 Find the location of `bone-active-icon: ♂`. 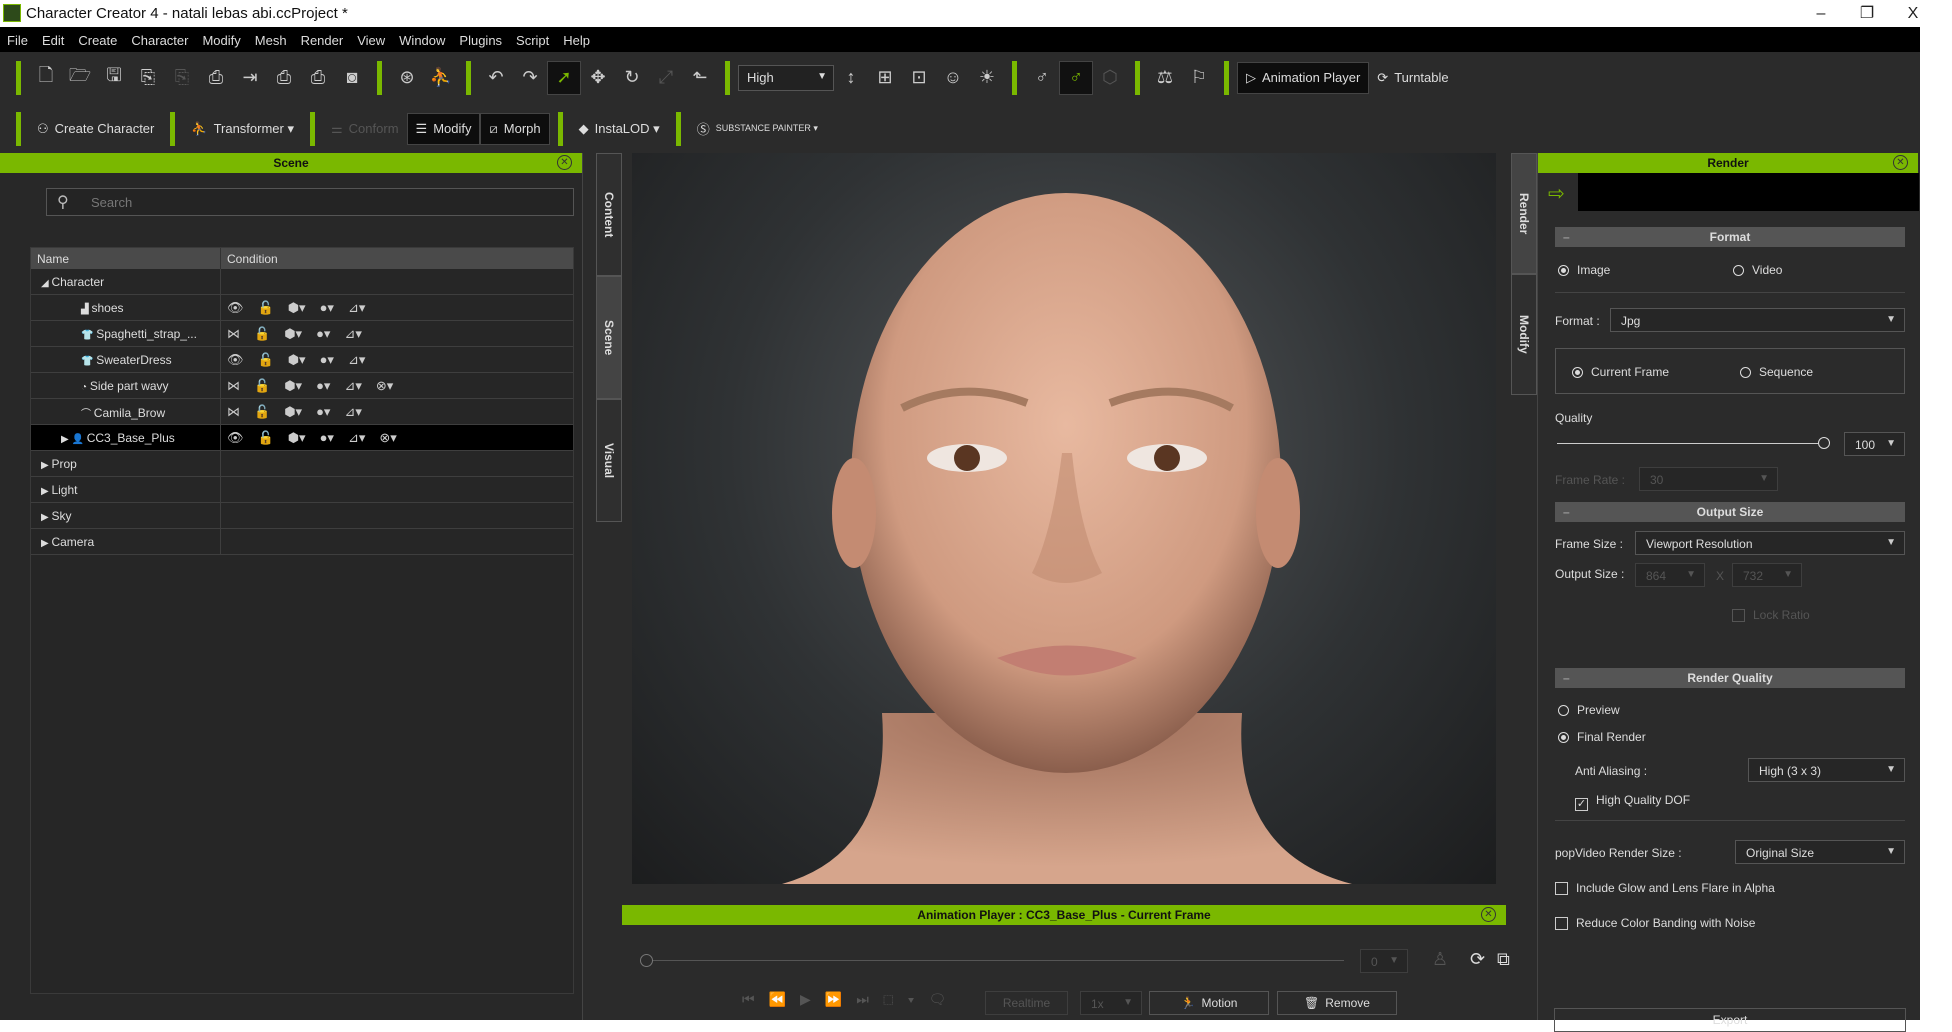

bone-active-icon: ♂ is located at coordinates (1076, 77).